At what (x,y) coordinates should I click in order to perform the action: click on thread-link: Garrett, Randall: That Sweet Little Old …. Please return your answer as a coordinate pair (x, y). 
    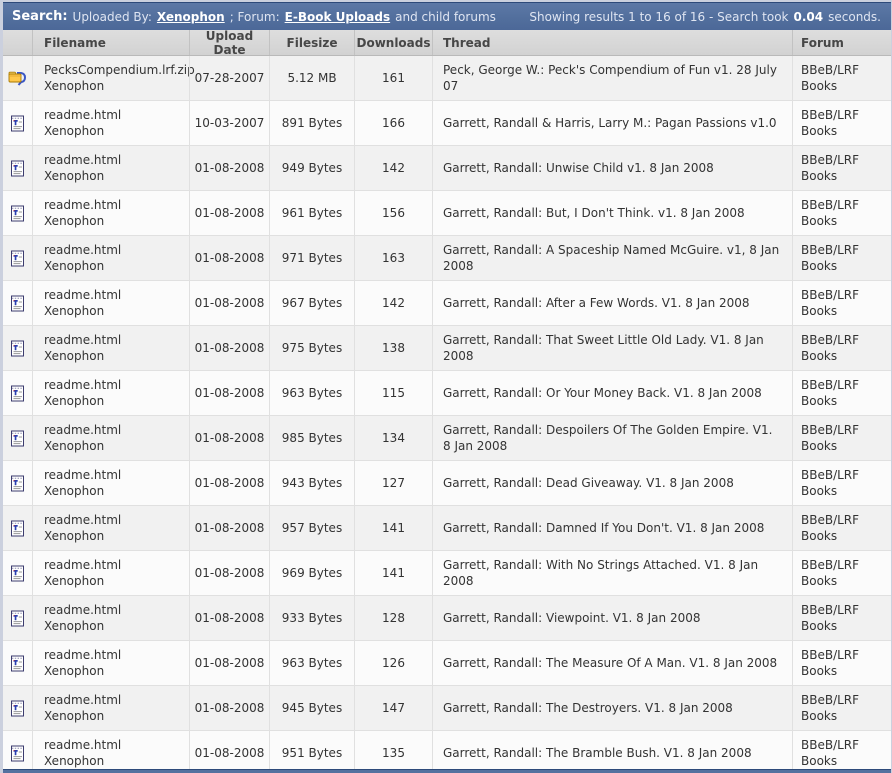
    Looking at the image, I should click on (611, 348).